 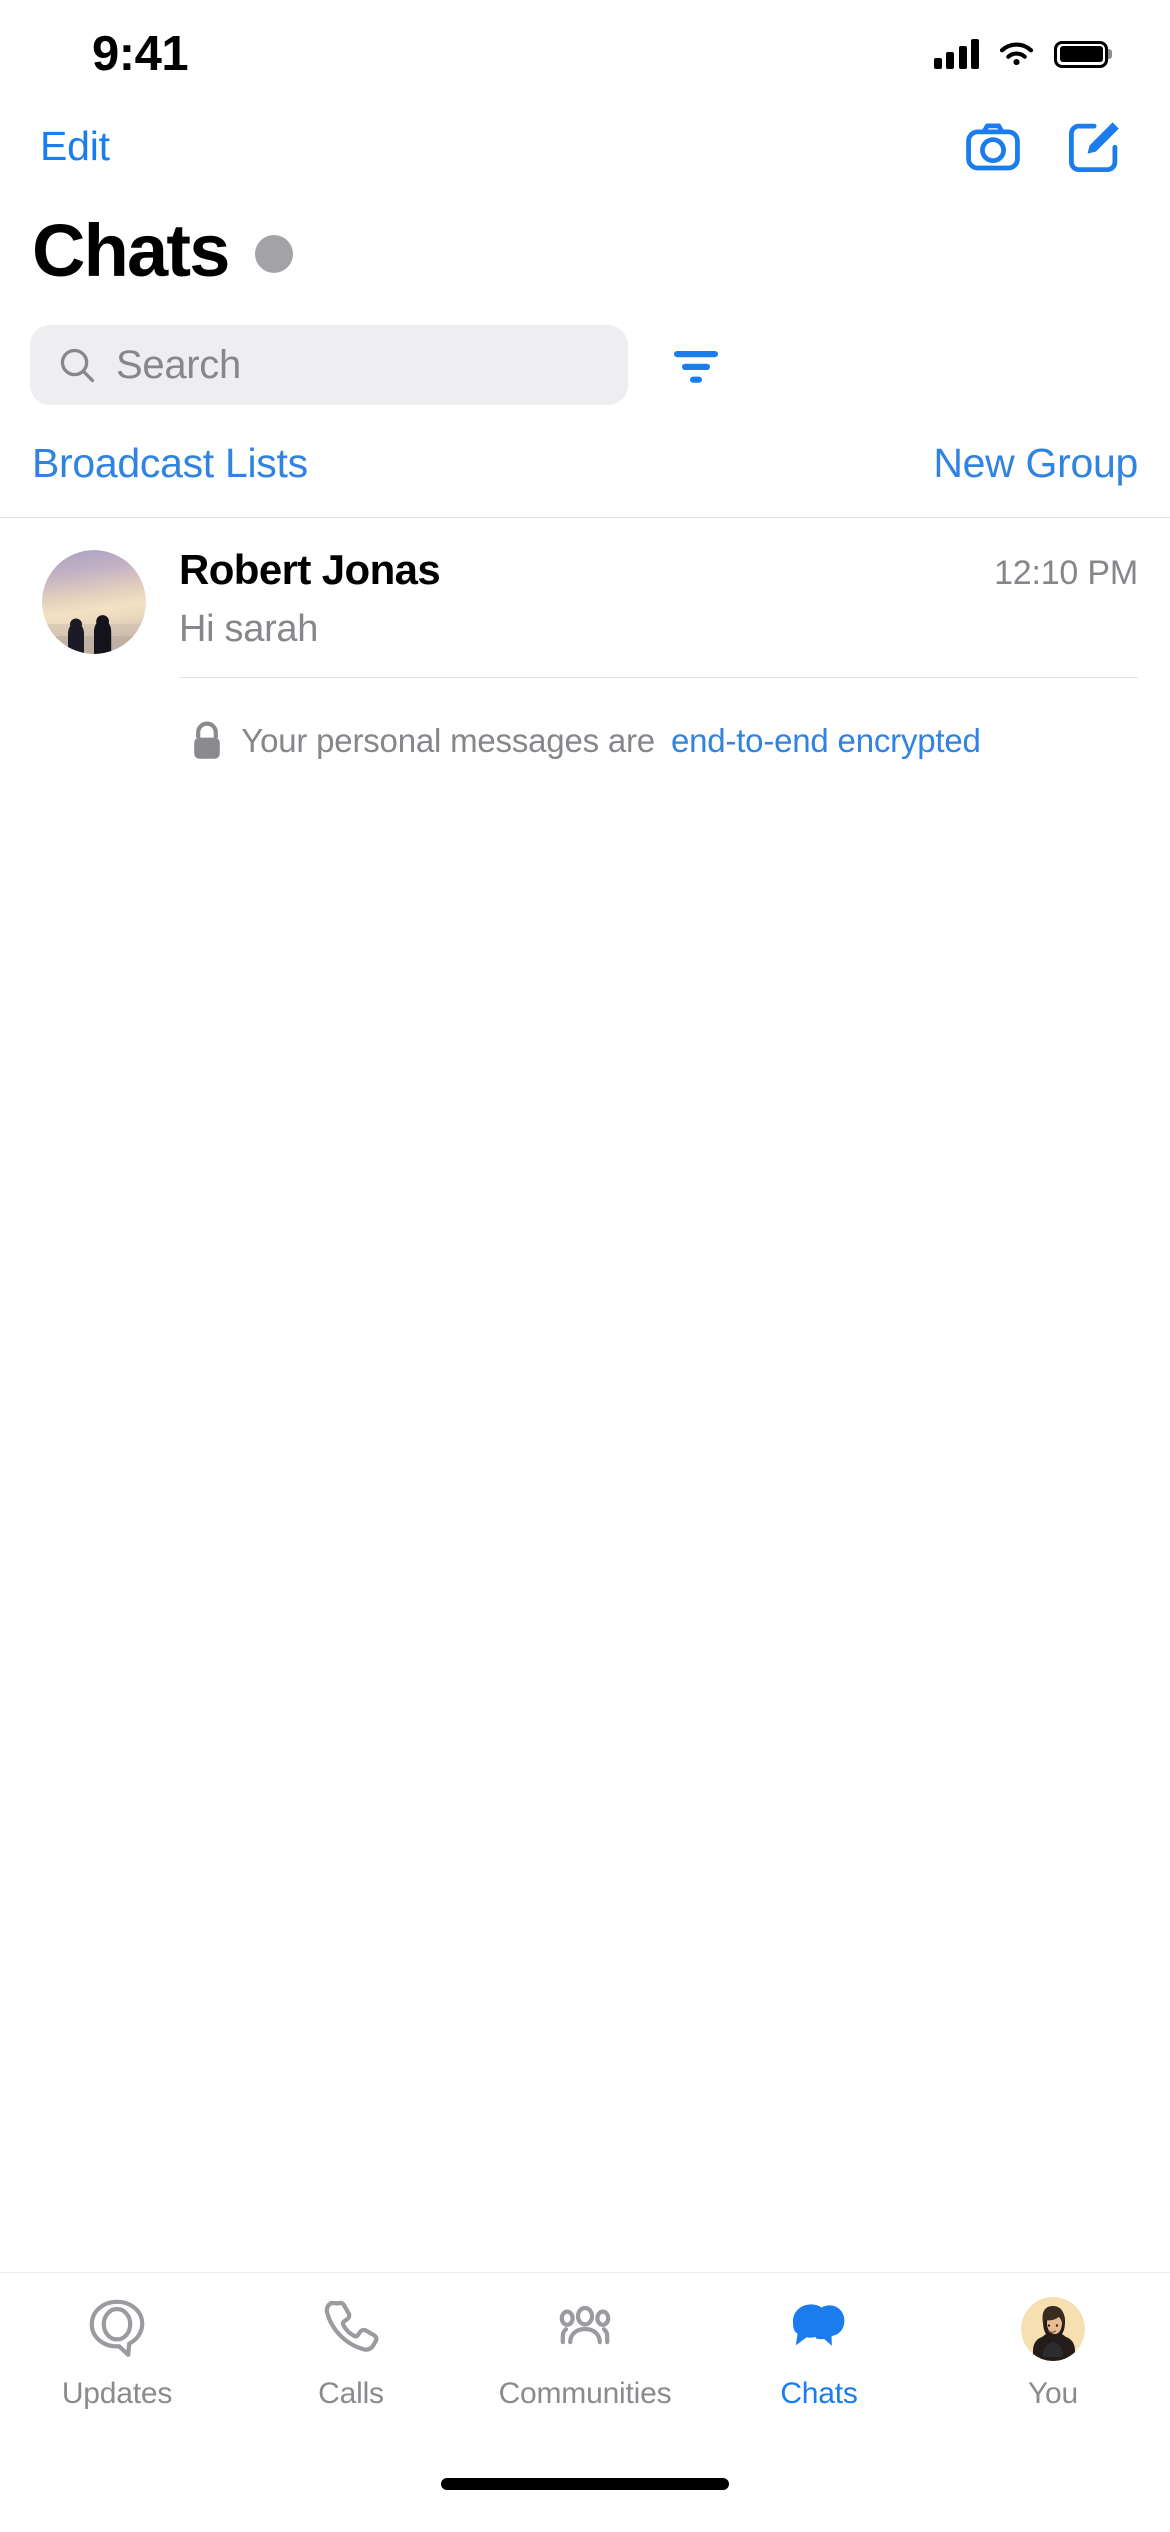 What do you see at coordinates (207, 740) in the screenshot?
I see `lock-icon` at bounding box center [207, 740].